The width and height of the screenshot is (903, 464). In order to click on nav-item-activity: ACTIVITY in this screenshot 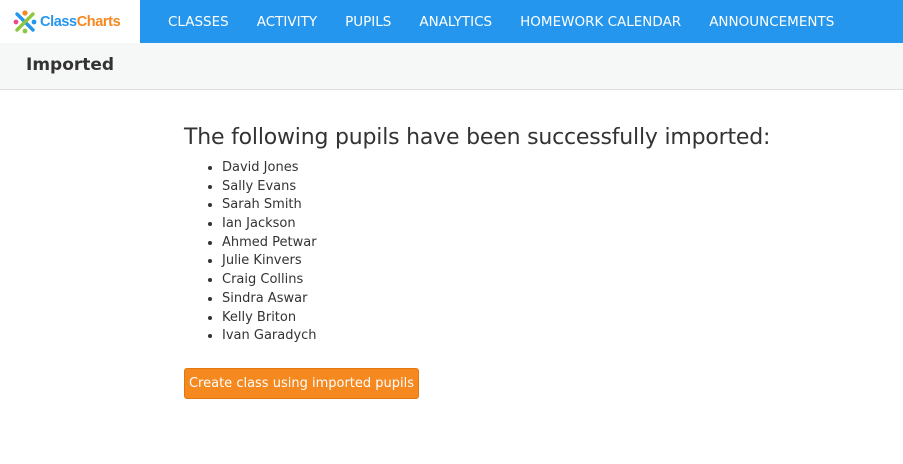, I will do `click(287, 22)`.